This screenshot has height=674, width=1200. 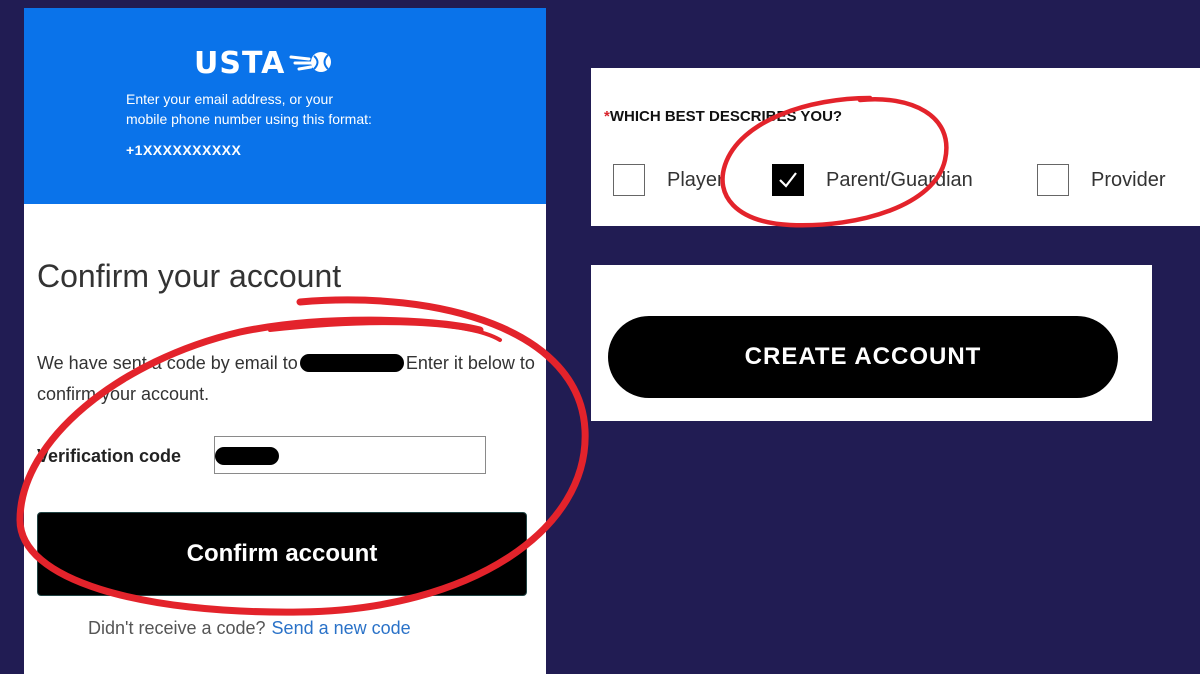 I want to click on resend-prompt: Didn't receive a code?, so click(x=177, y=628).